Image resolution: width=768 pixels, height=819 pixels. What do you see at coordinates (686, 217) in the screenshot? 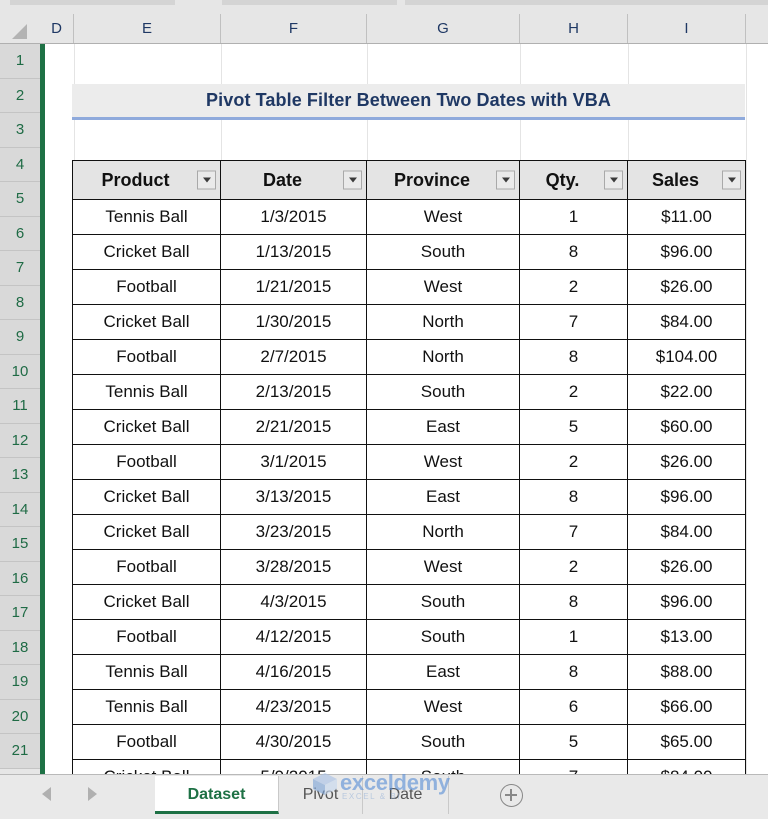
I see `cell-sales: $11.00` at bounding box center [686, 217].